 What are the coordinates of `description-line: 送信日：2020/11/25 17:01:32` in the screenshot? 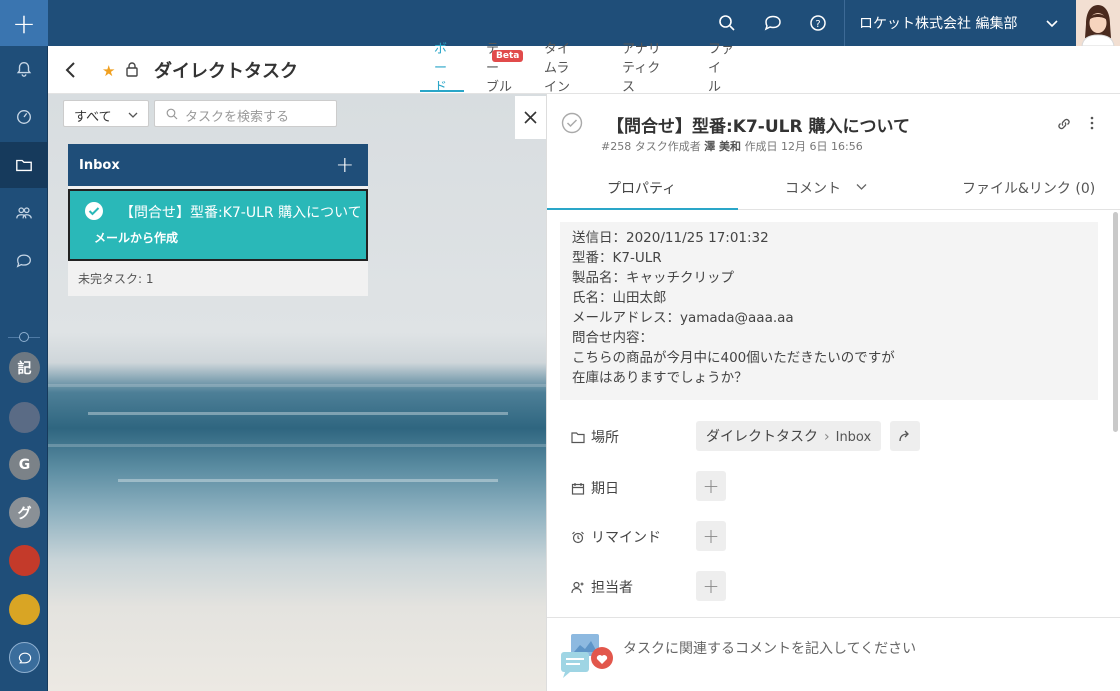 It's located at (670, 238).